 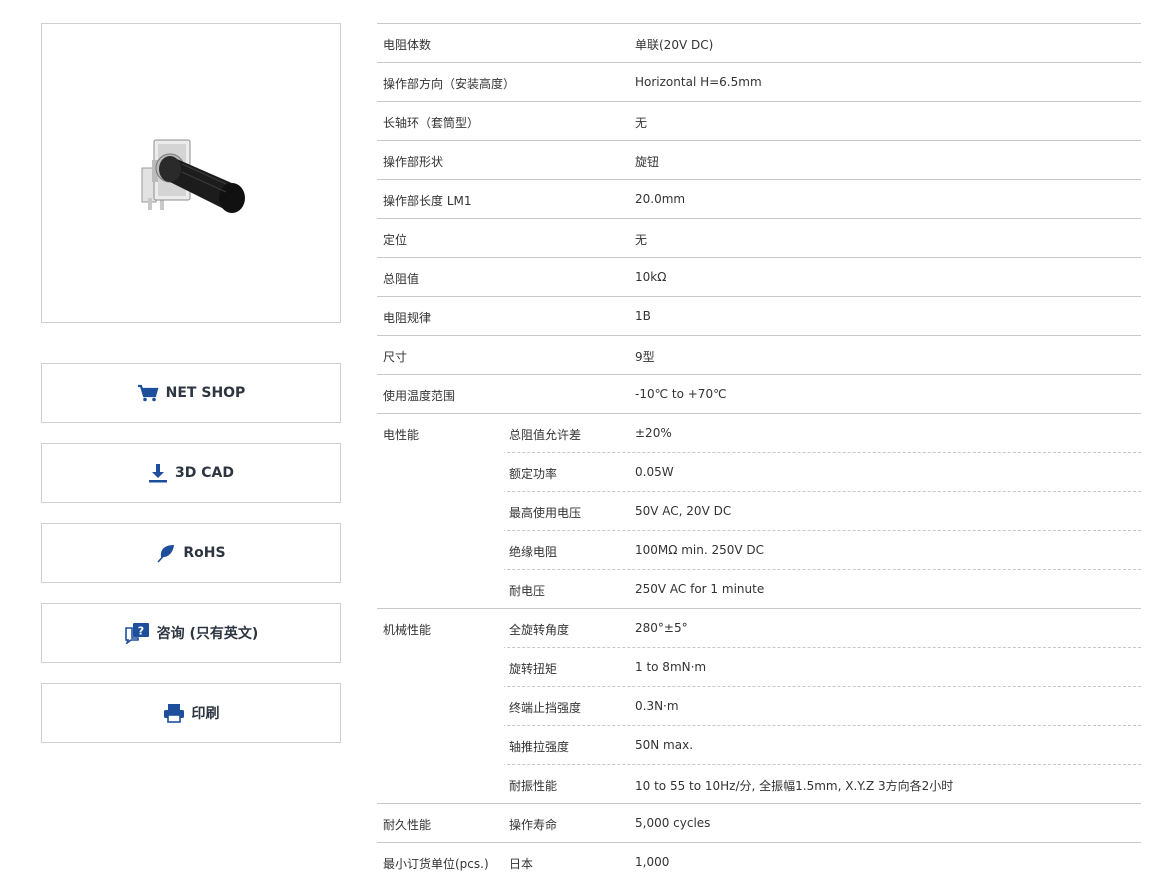 I want to click on spec-value: 9型, so click(x=645, y=357).